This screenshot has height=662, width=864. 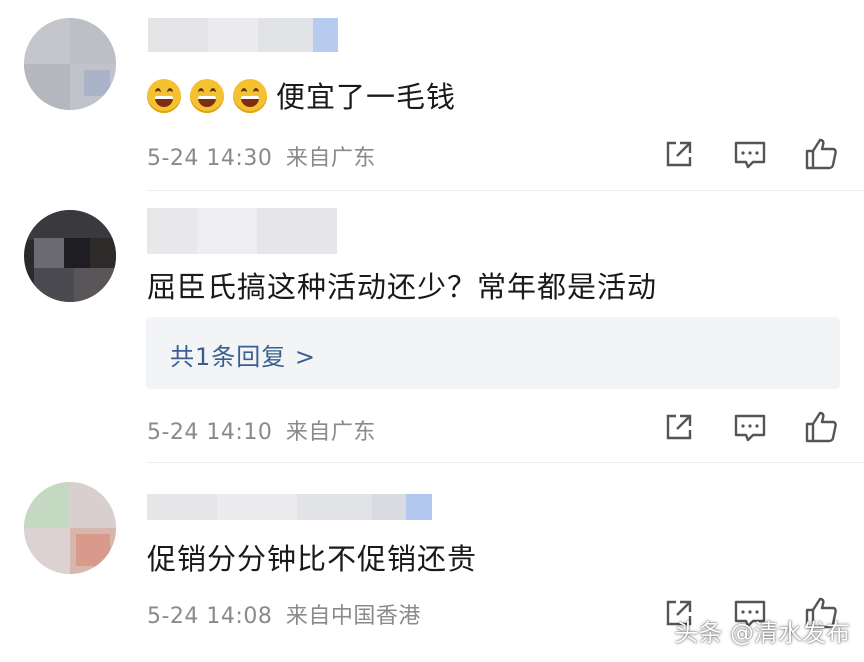 I want to click on comment-time: 5-24 14:08, so click(x=210, y=616).